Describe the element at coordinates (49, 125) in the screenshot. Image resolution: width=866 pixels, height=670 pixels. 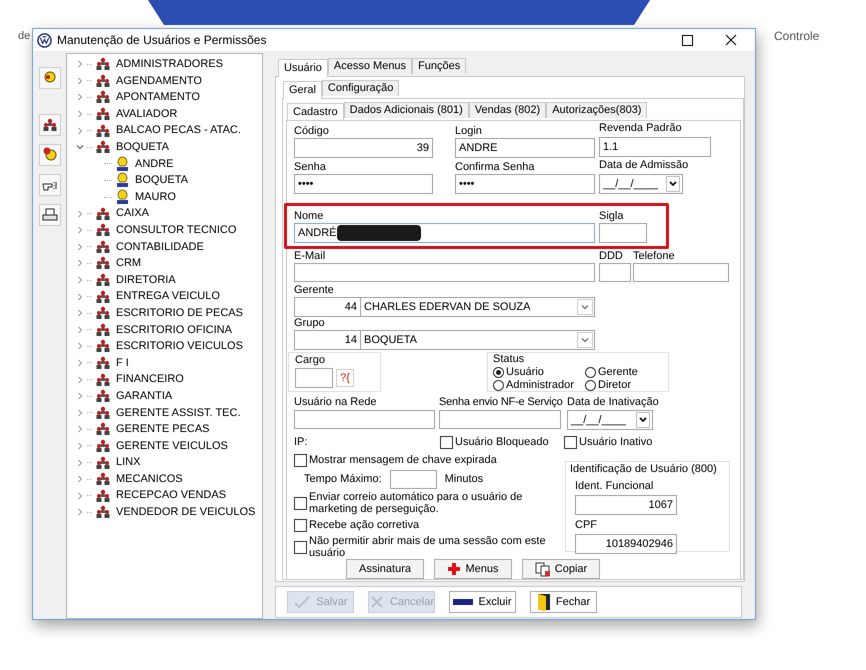
I see `group-button` at that location.